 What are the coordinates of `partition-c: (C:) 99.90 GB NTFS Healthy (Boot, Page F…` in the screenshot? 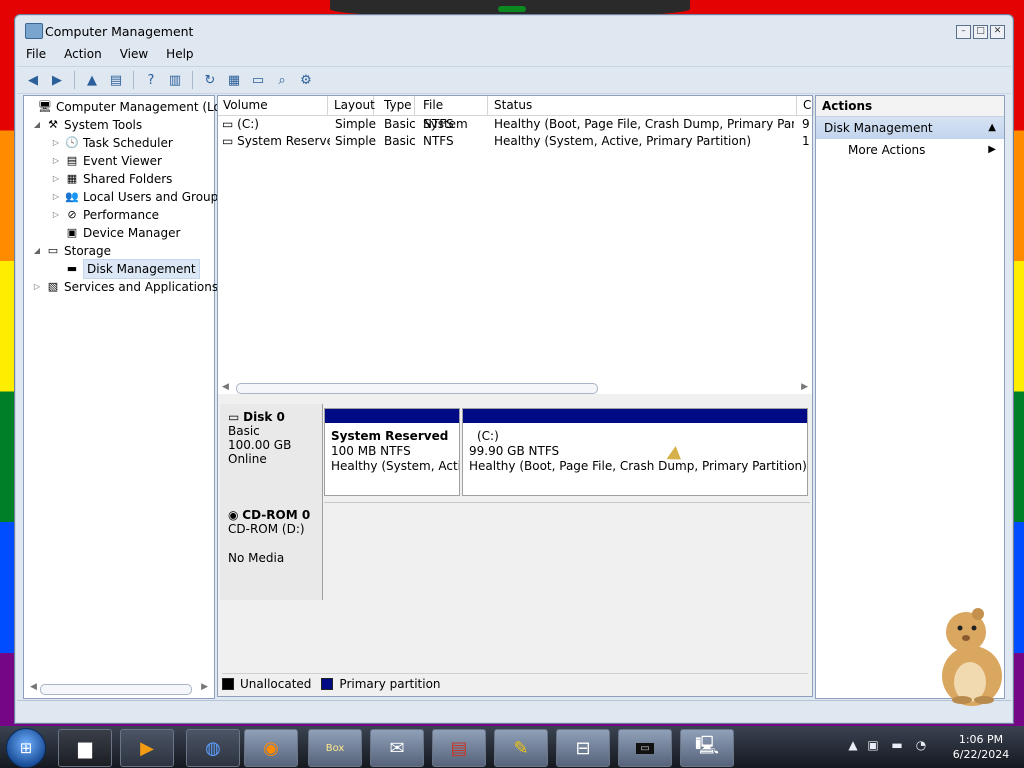 It's located at (635, 452).